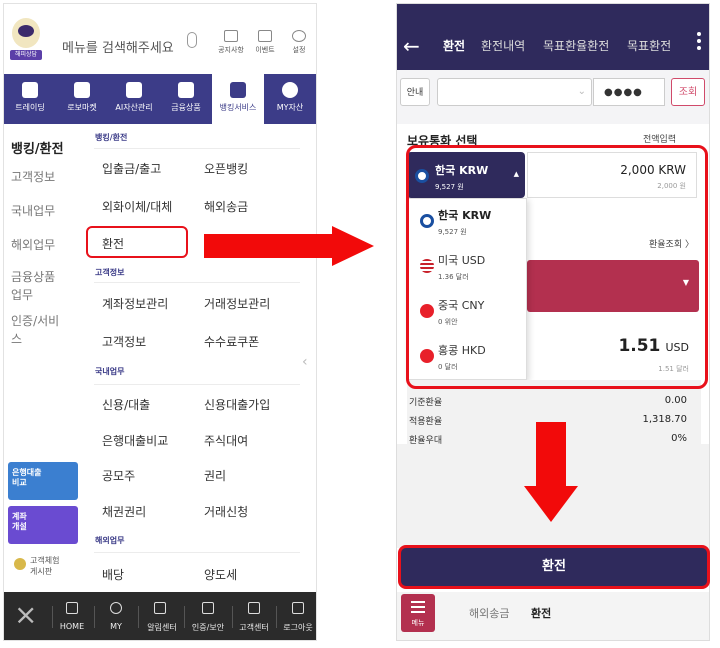 The image size is (720, 648). Describe the element at coordinates (110, 272) in the screenshot. I see `section-customer: 고객정보` at that location.